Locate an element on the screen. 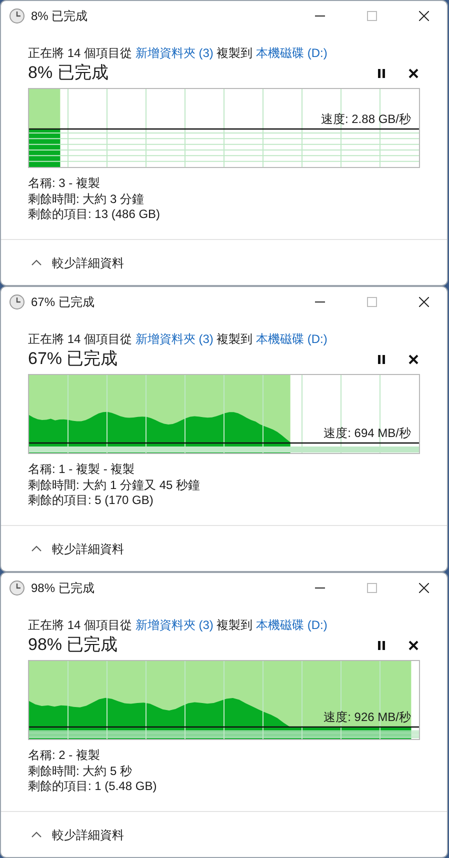  progress-heading: 67% 已完成 is located at coordinates (73, 359).